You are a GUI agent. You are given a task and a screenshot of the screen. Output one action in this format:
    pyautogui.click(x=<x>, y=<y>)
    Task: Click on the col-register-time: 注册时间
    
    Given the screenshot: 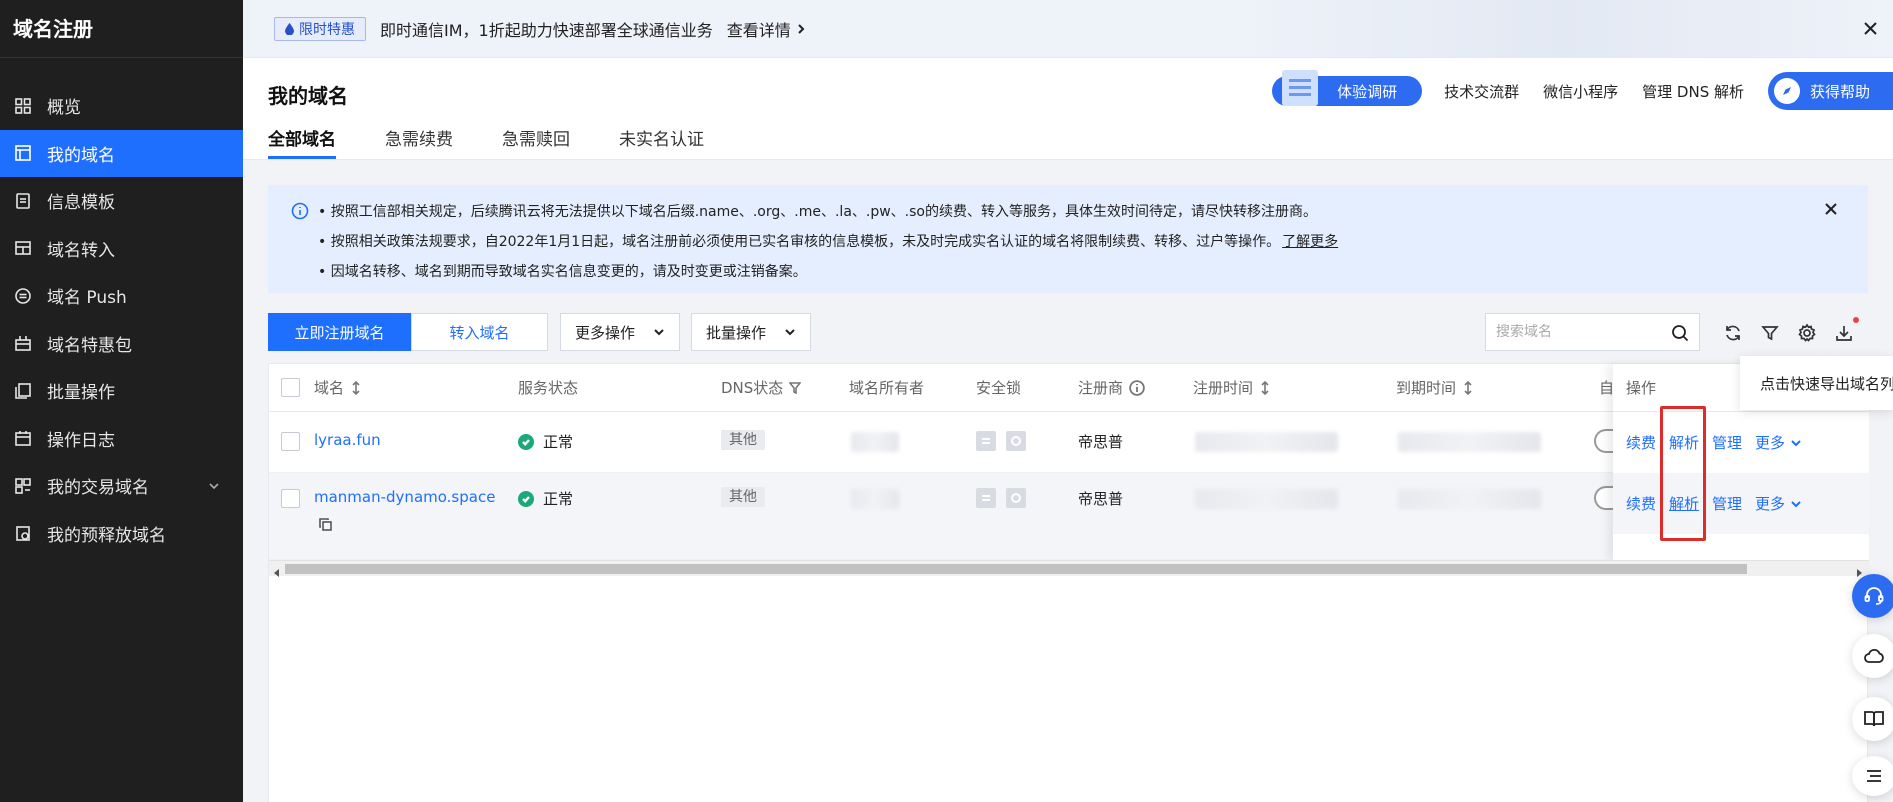 What is the action you would take?
    pyautogui.click(x=1232, y=388)
    